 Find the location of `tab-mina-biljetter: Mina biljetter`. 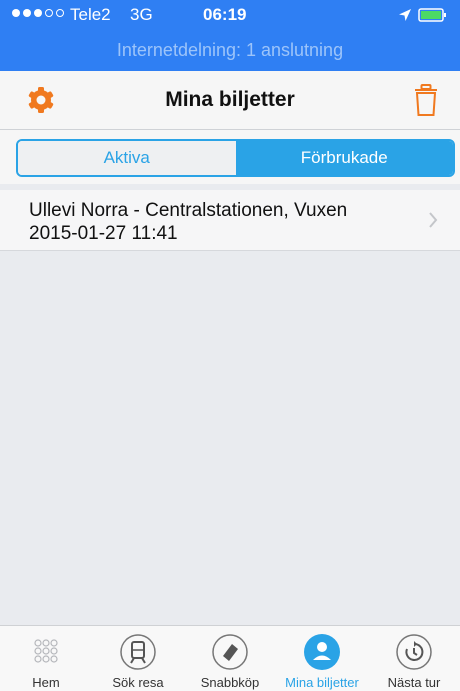

tab-mina-biljetter: Mina biljetter is located at coordinates (322, 658).